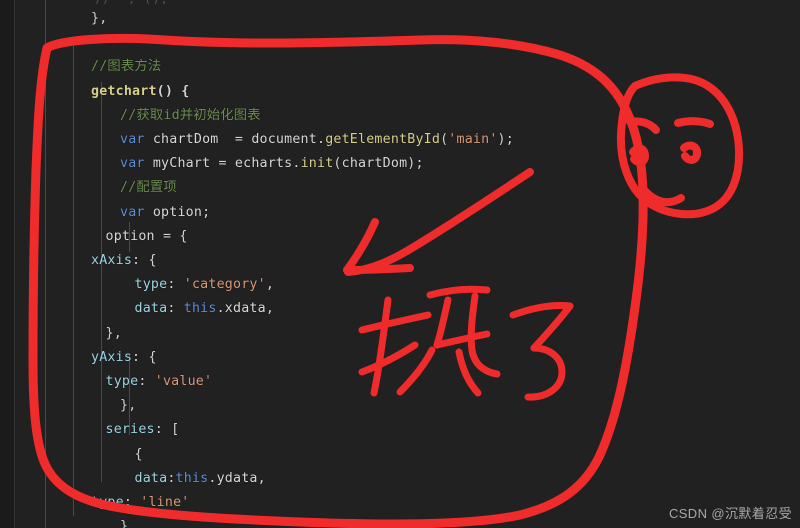 The width and height of the screenshot is (800, 528). I want to click on code-token: myChart, so click(181, 164).